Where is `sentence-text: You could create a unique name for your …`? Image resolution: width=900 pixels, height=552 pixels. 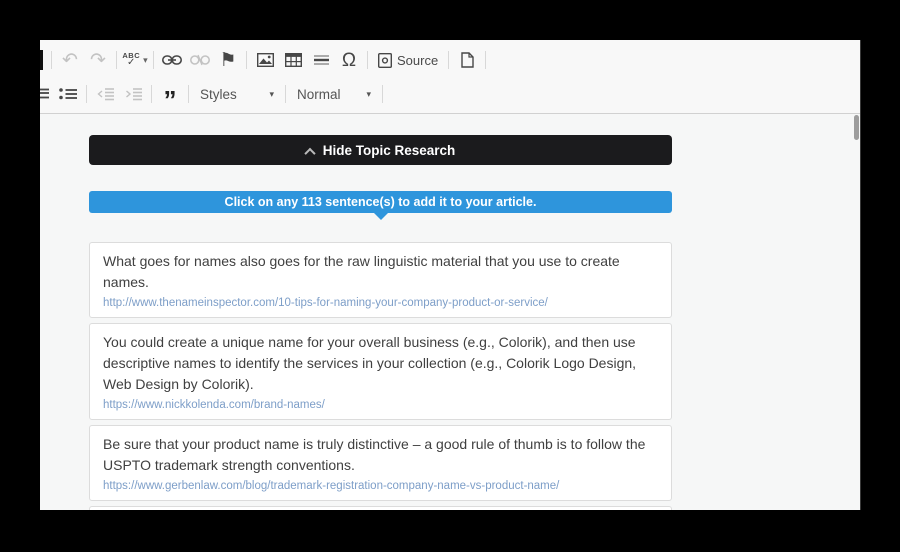
sentence-text: You could create a unique name for your … is located at coordinates (370, 363).